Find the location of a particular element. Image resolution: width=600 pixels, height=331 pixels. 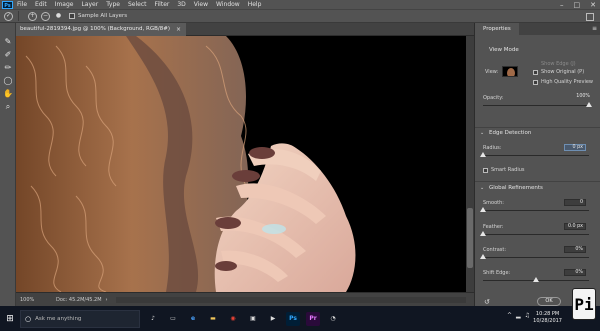

taskbar-premiere-icon: Pr is located at coordinates (313, 318).